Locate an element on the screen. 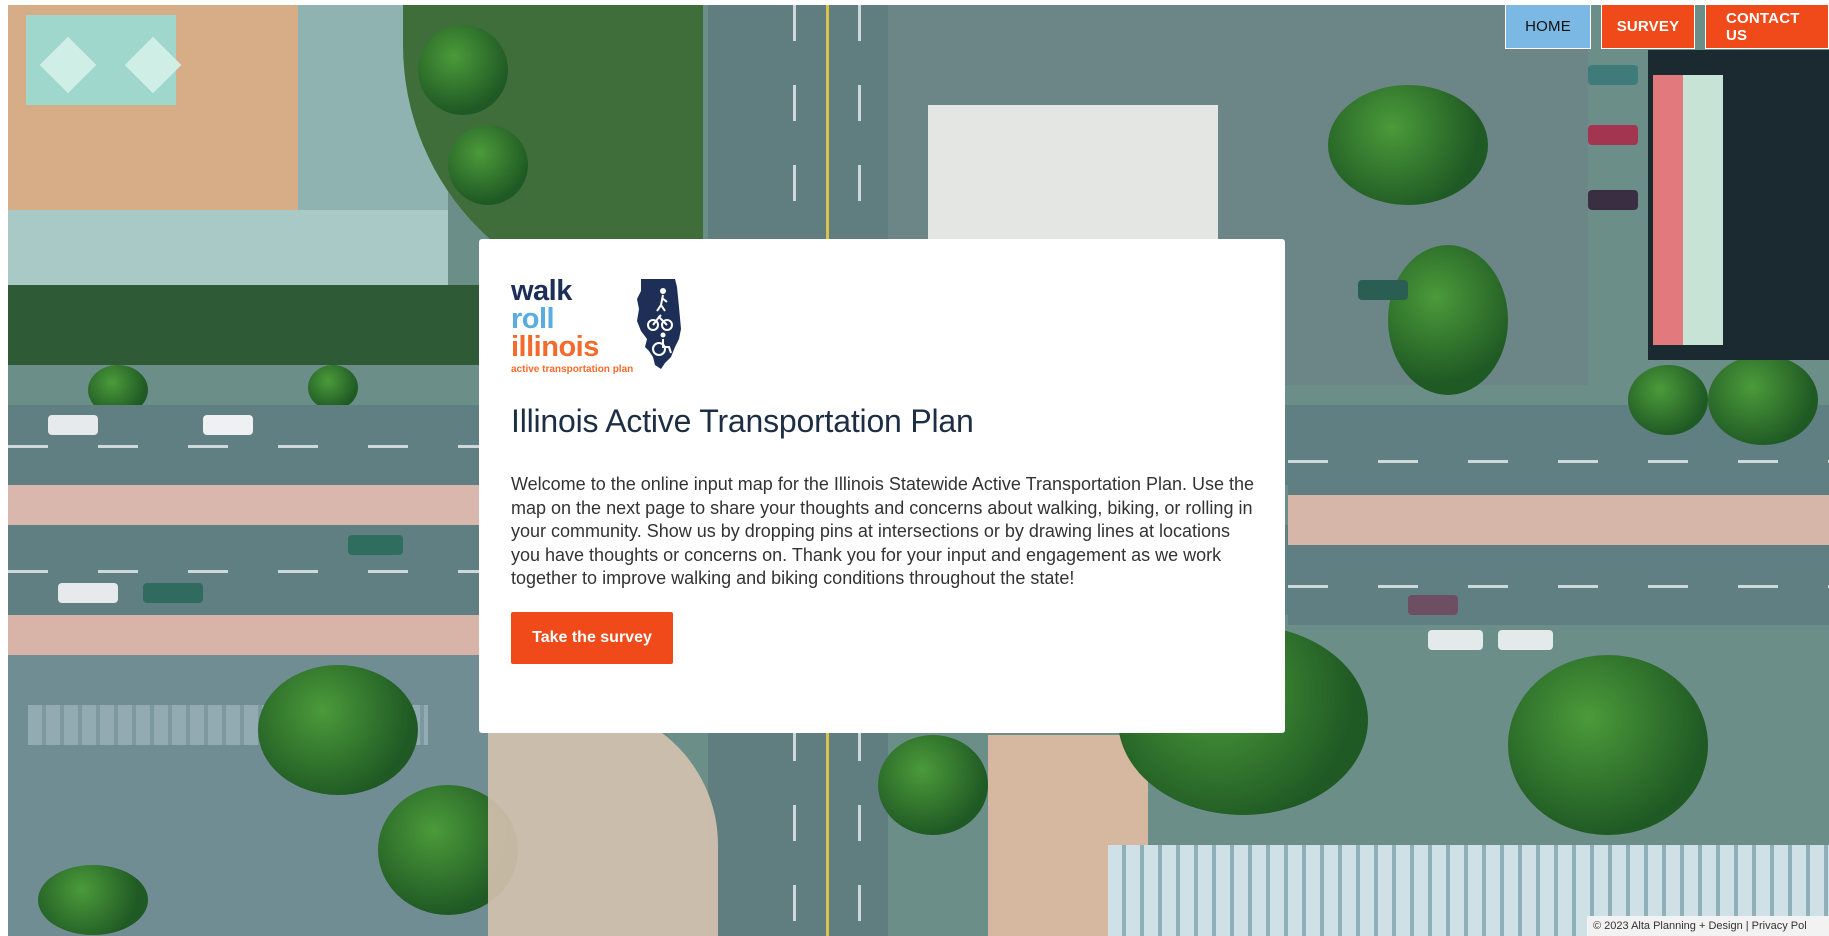 The image size is (1829, 936). nav-contact-button: CONTACT US is located at coordinates (1767, 27).